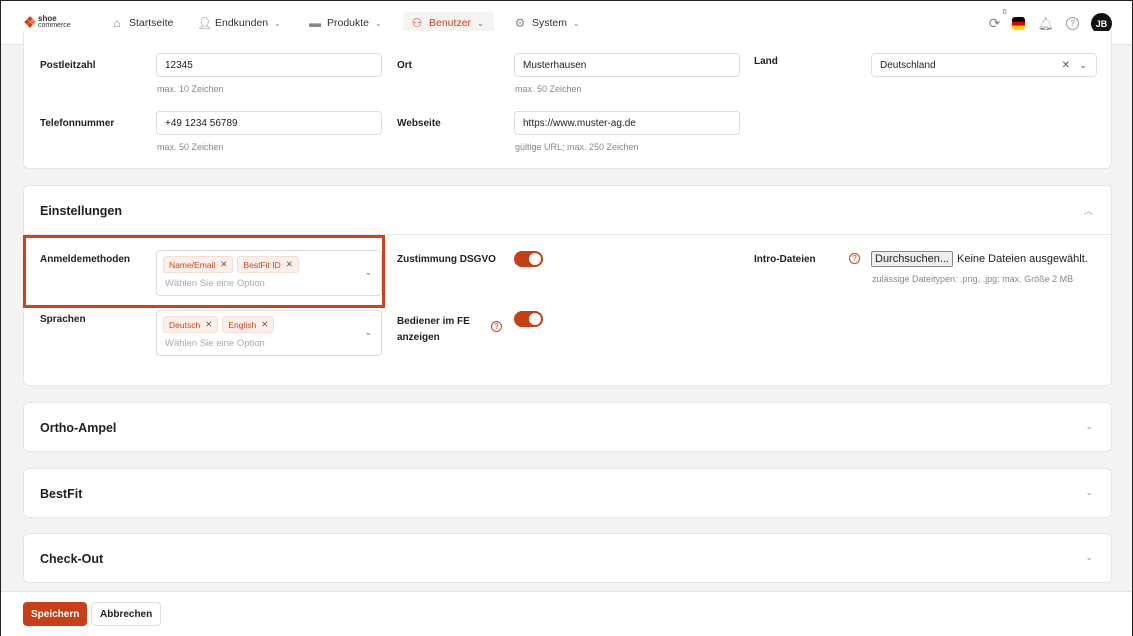 The height and width of the screenshot is (636, 1133). What do you see at coordinates (994, 23) in the screenshot?
I see `sync-icon: ⟳` at bounding box center [994, 23].